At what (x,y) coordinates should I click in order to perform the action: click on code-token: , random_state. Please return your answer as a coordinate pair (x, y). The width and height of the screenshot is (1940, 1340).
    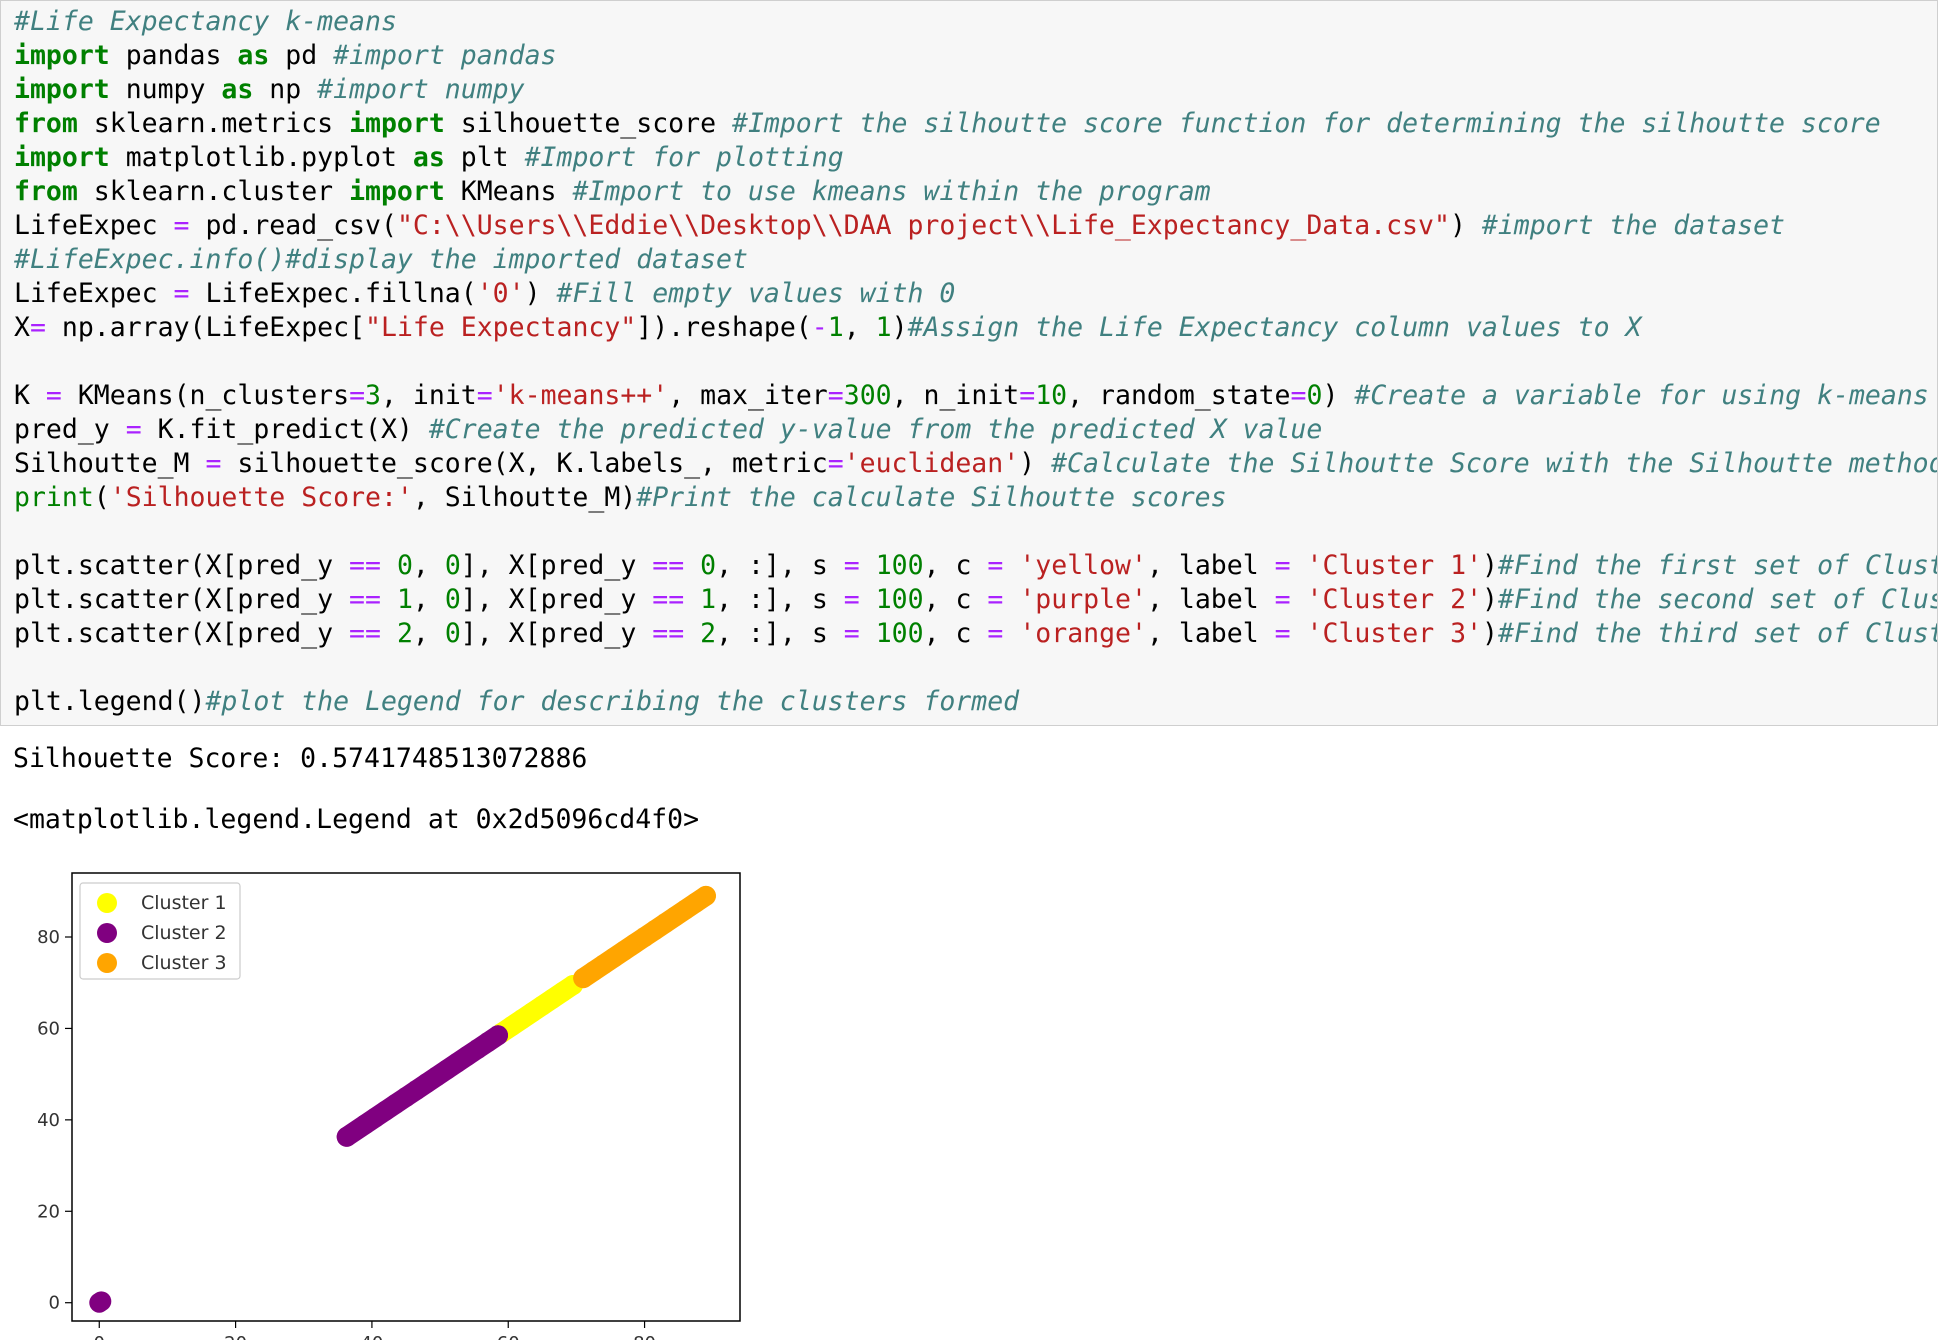
    Looking at the image, I should click on (1179, 395).